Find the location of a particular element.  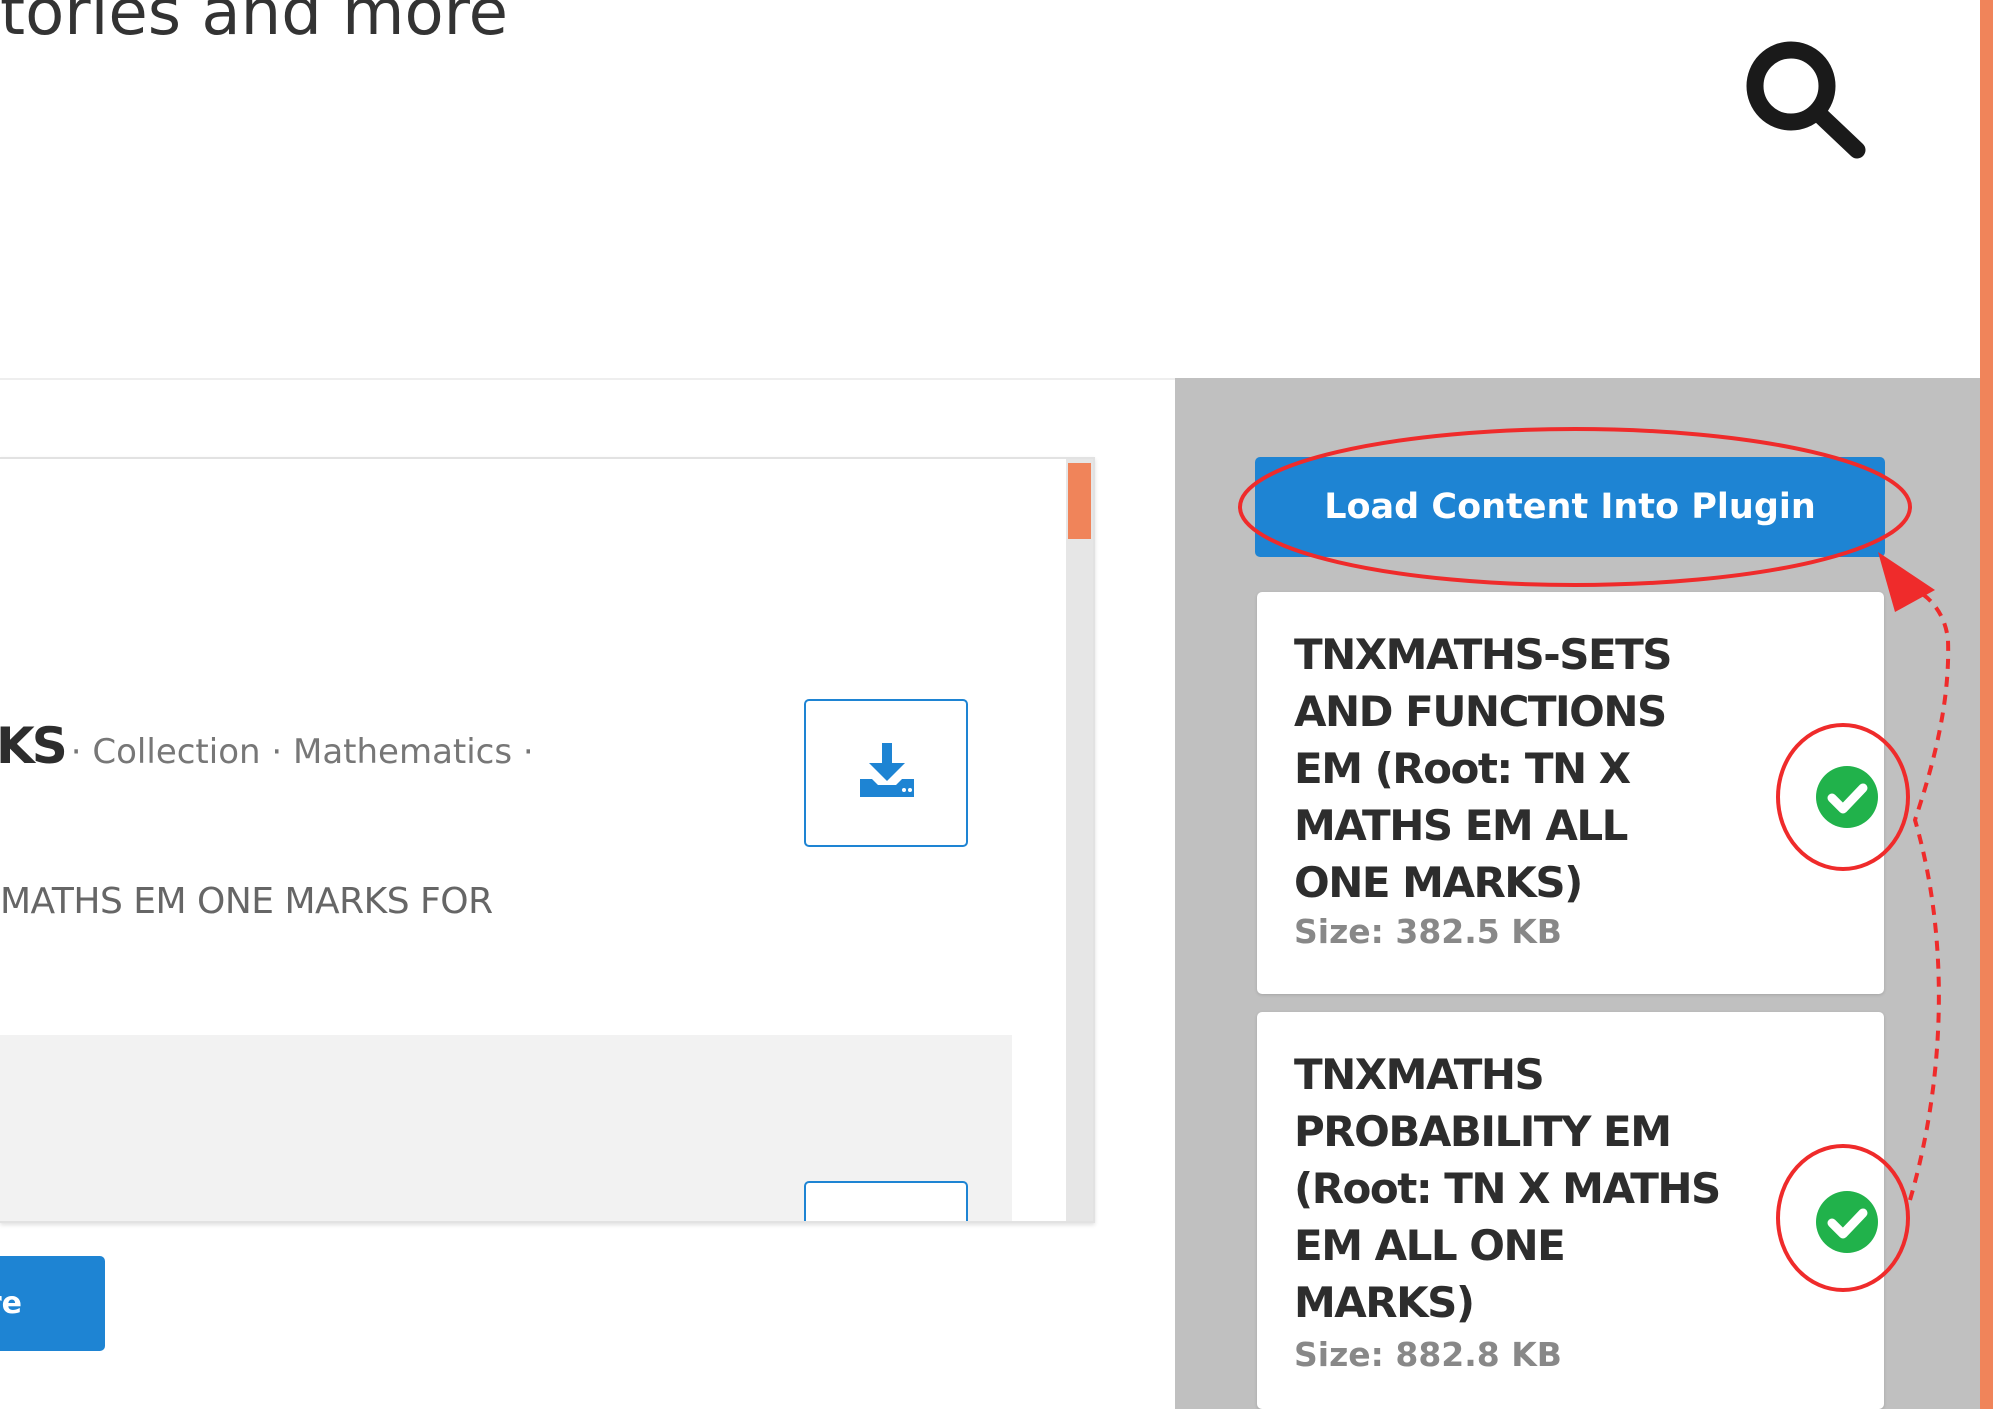

load-content-button: Load Content Into Plugin is located at coordinates (1570, 507).